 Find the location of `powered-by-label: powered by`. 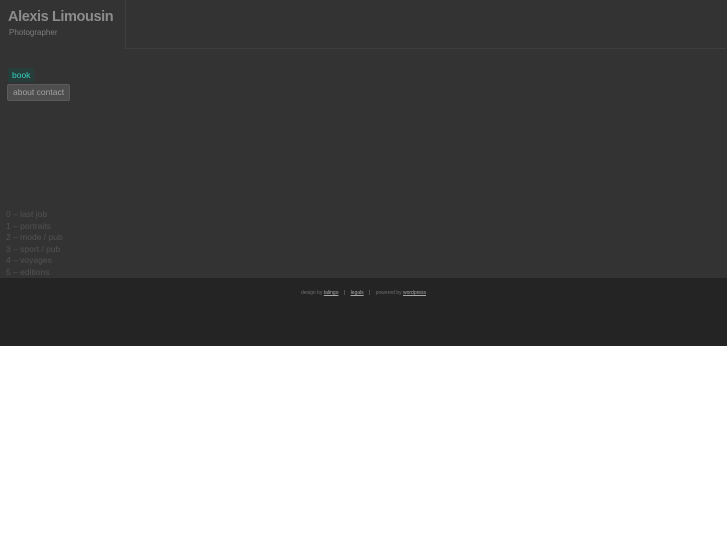

powered-by-label: powered by is located at coordinates (388, 293).